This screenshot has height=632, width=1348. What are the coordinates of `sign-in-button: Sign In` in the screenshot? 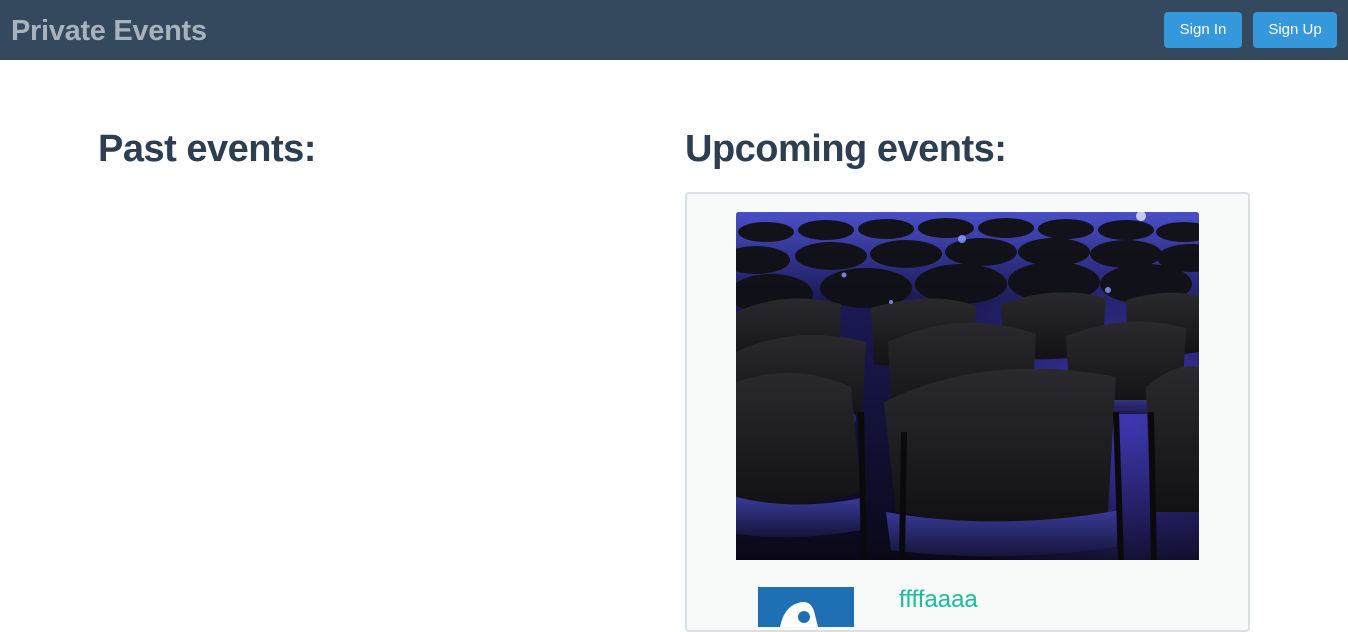 It's located at (1203, 30).